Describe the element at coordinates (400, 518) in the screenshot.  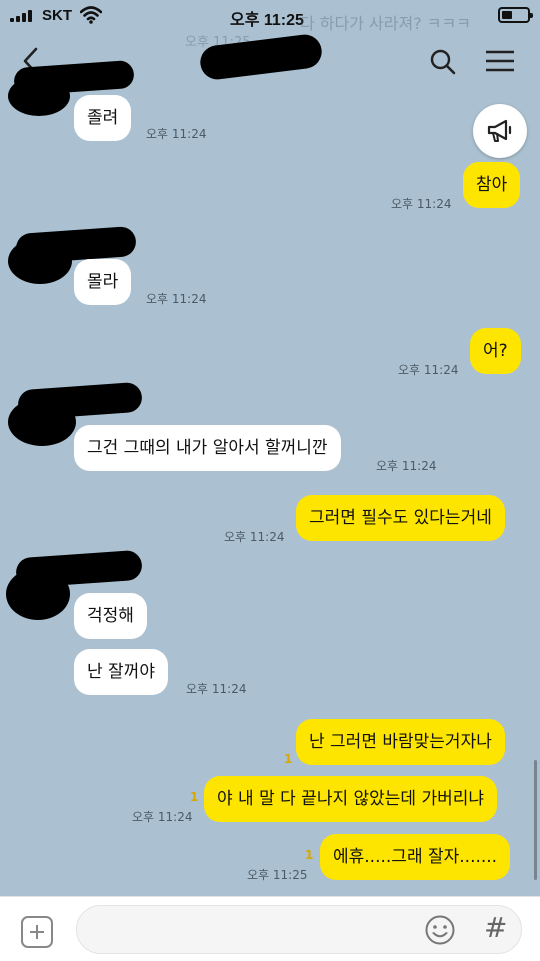
I see `message-bubble-outgoing: 그러면 필수도 있다는거네` at that location.